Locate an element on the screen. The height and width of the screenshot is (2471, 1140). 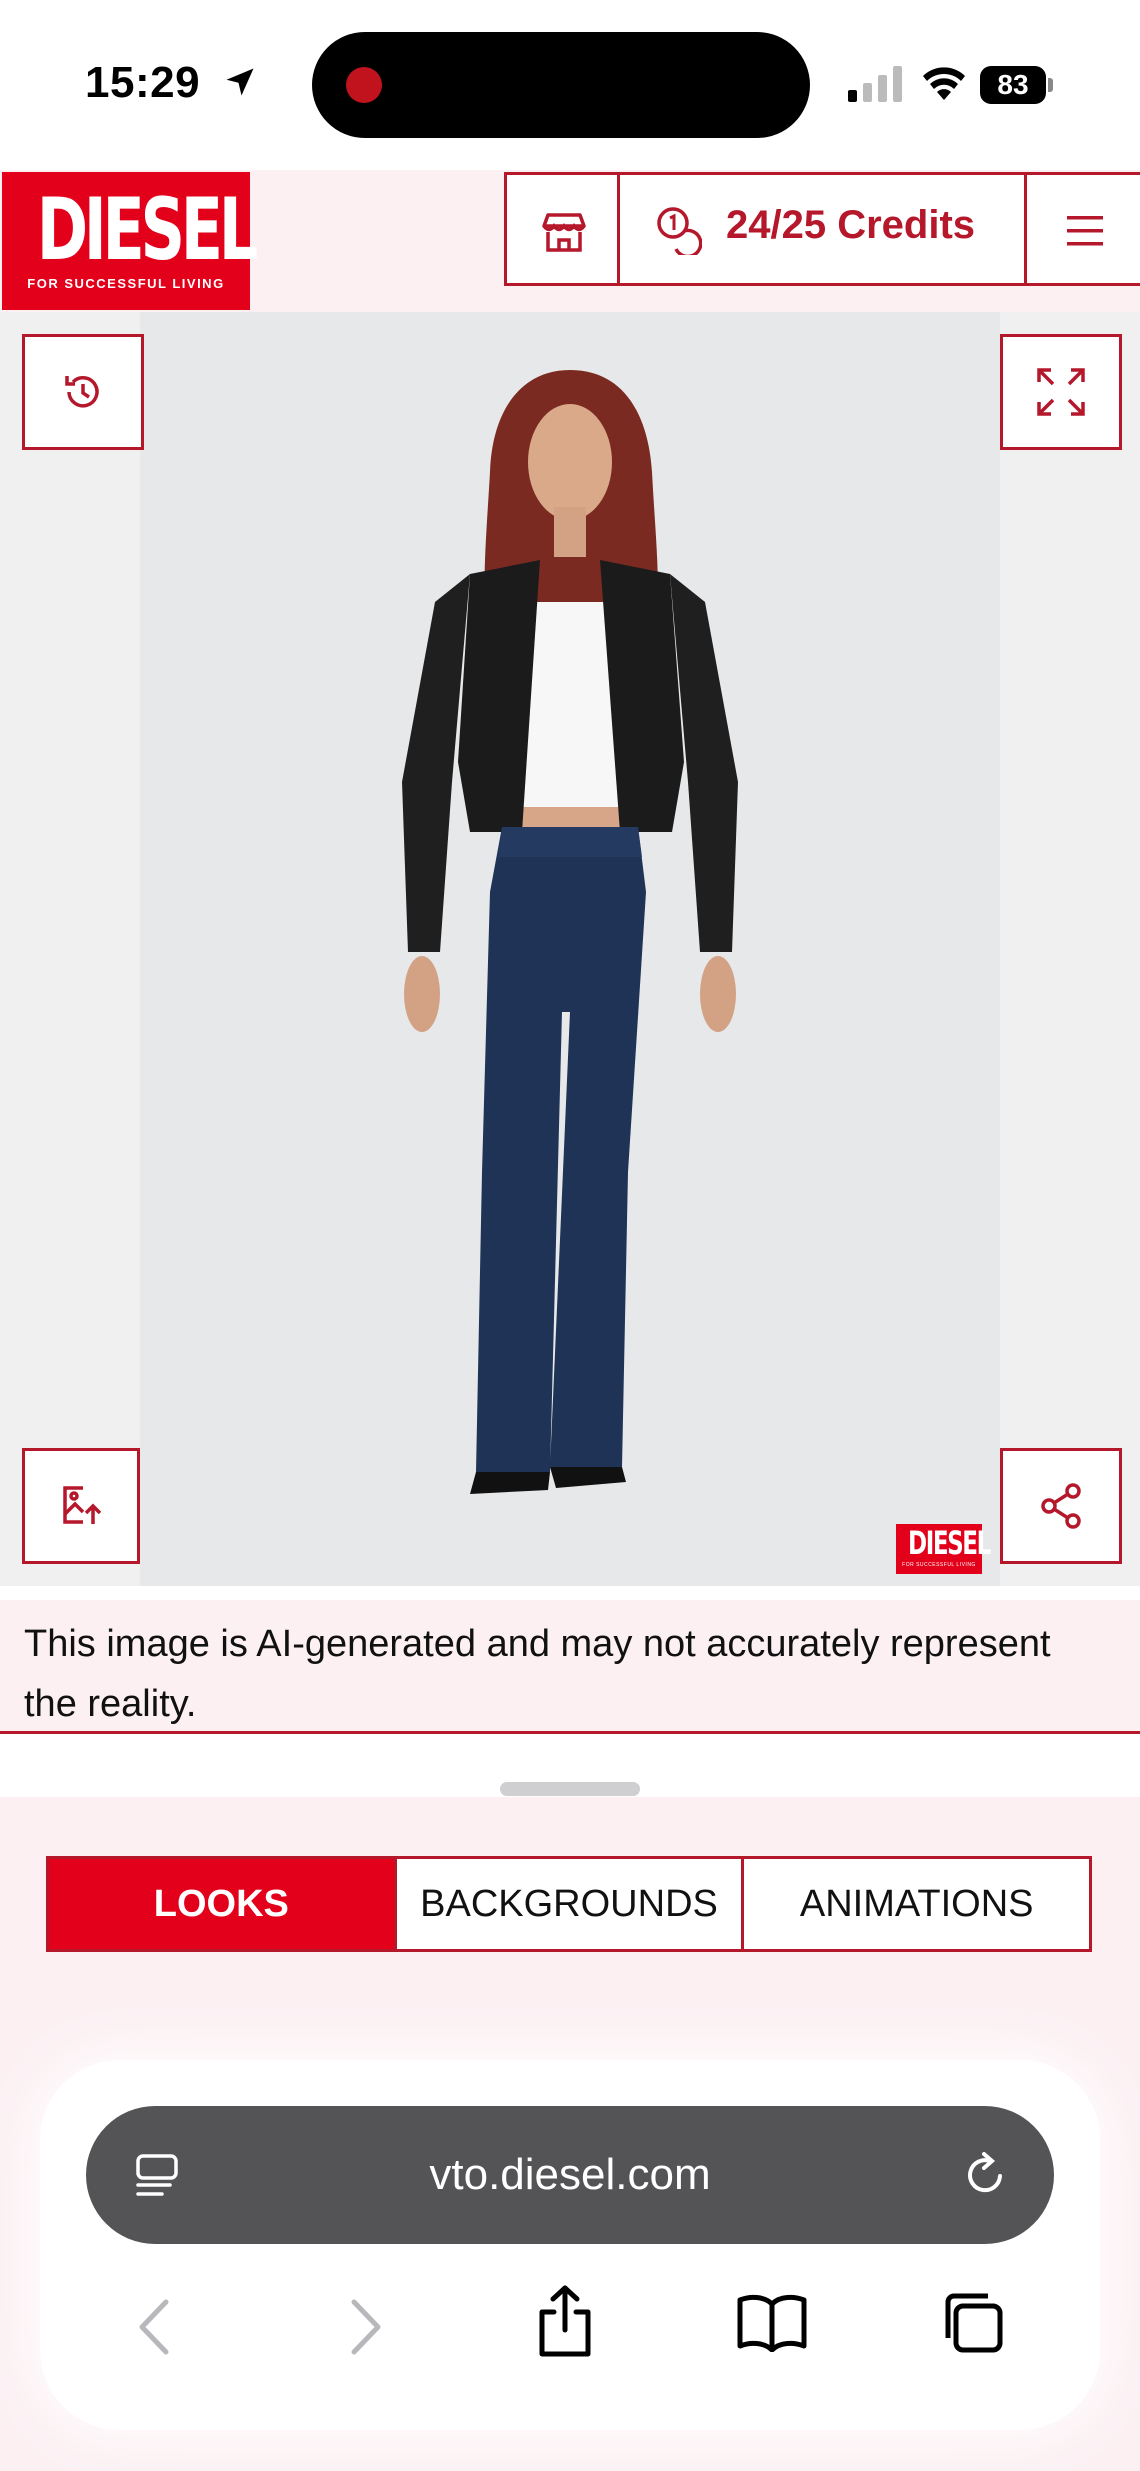
image-upload-icon is located at coordinates (82, 1505).